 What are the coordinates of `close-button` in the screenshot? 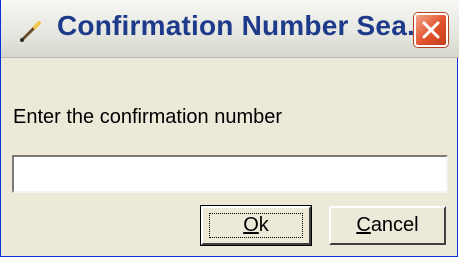 It's located at (431, 30).